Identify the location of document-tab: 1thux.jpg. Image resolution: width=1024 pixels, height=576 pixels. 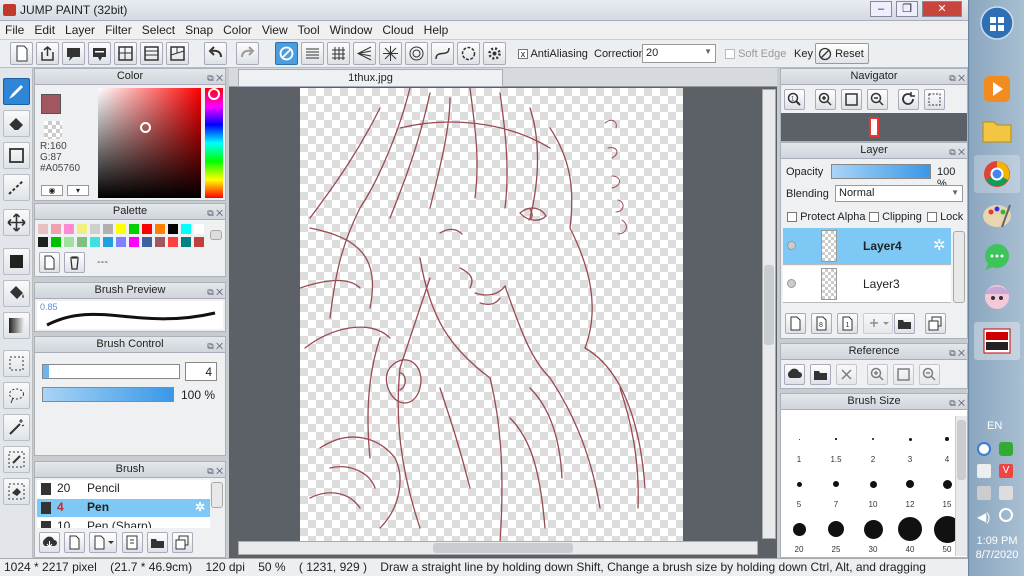
(370, 78).